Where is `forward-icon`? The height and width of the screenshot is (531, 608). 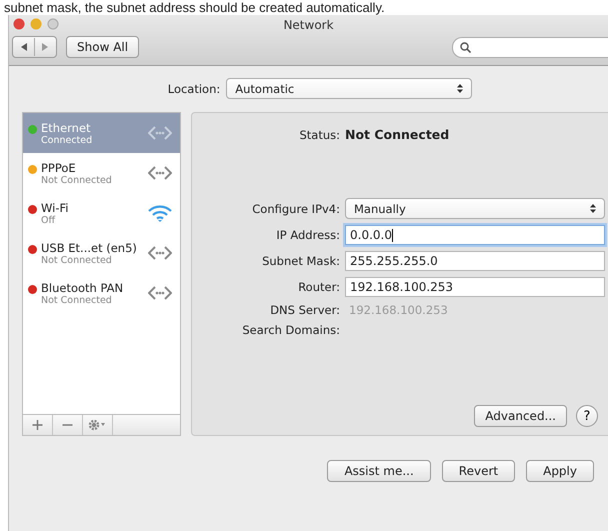
forward-icon is located at coordinates (45, 47).